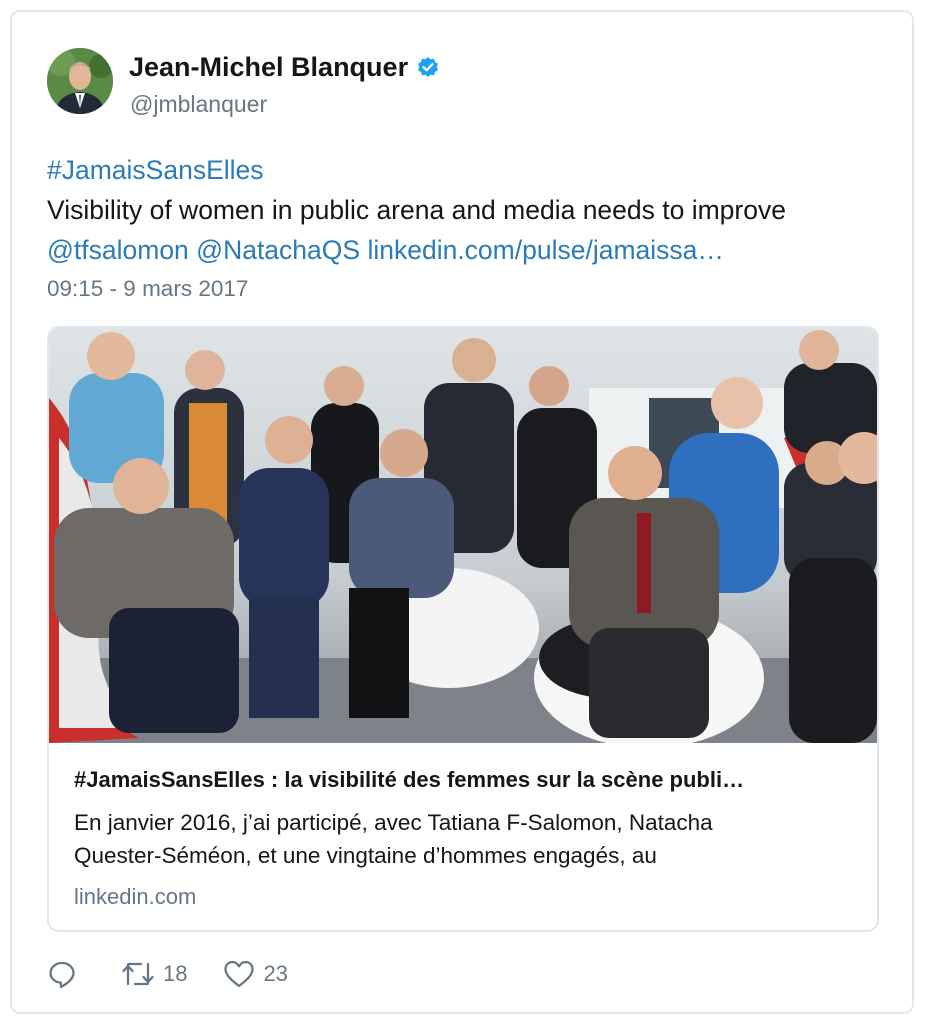  I want to click on tweet-timestamp: 09:15 - 9 mars 2017, so click(147, 289).